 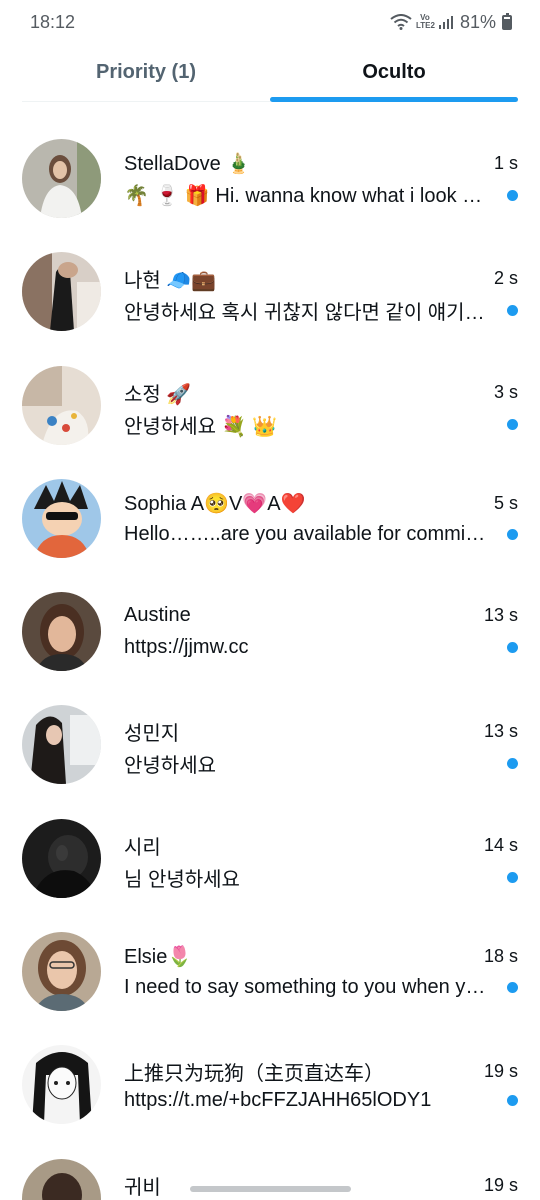 I want to click on sender-name: 성민지, so click(x=152, y=734).